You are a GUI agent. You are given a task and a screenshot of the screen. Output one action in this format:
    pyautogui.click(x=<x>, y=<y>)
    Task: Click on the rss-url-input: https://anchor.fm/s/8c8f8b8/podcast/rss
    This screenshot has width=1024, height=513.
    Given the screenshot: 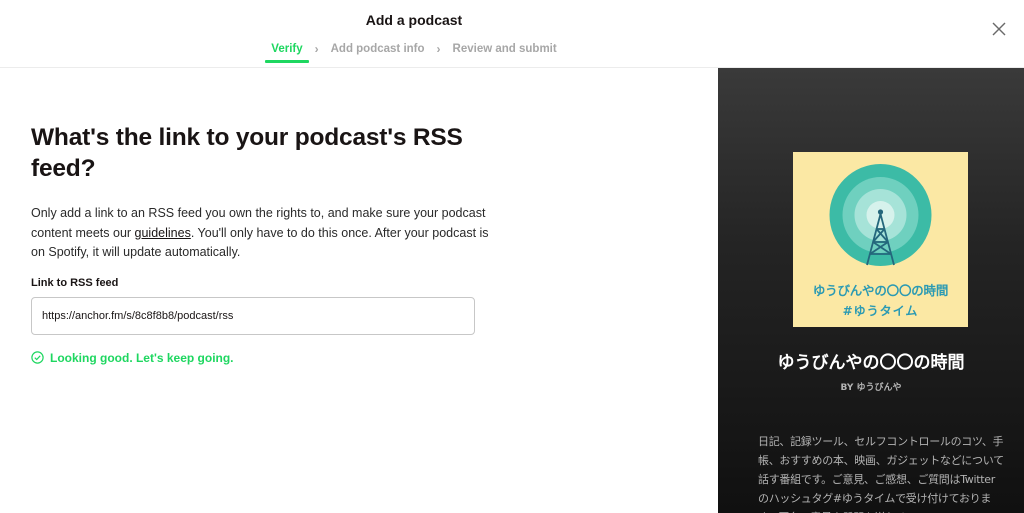 What is the action you would take?
    pyautogui.click(x=253, y=315)
    